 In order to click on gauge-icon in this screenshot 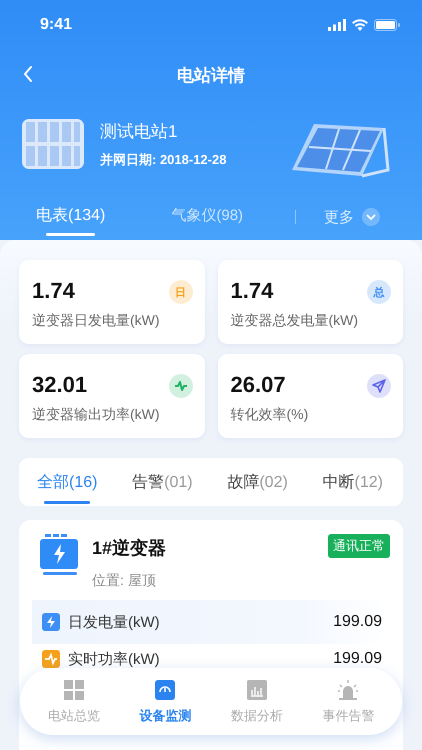, I will do `click(165, 689)`.